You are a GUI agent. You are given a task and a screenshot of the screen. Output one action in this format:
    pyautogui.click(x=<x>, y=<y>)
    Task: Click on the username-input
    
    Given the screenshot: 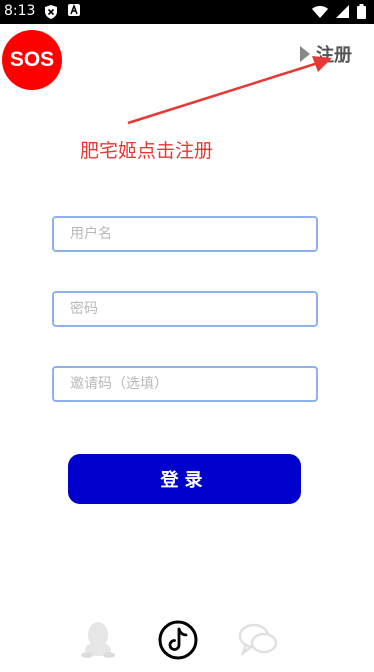 What is the action you would take?
    pyautogui.click(x=185, y=234)
    